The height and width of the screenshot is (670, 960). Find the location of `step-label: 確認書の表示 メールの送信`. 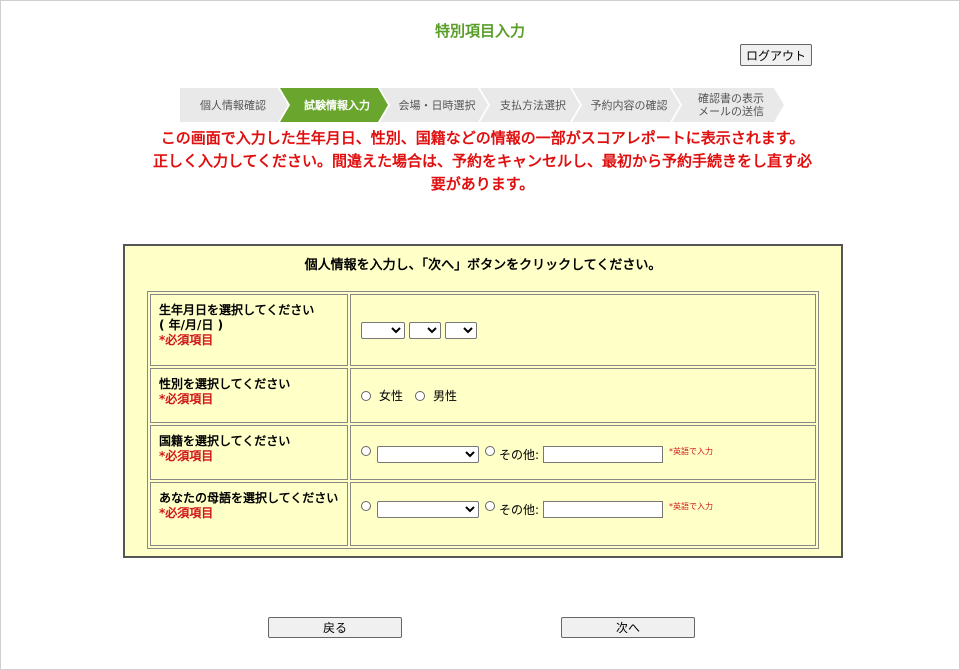

step-label: 確認書の表示 メールの送信 is located at coordinates (731, 105).